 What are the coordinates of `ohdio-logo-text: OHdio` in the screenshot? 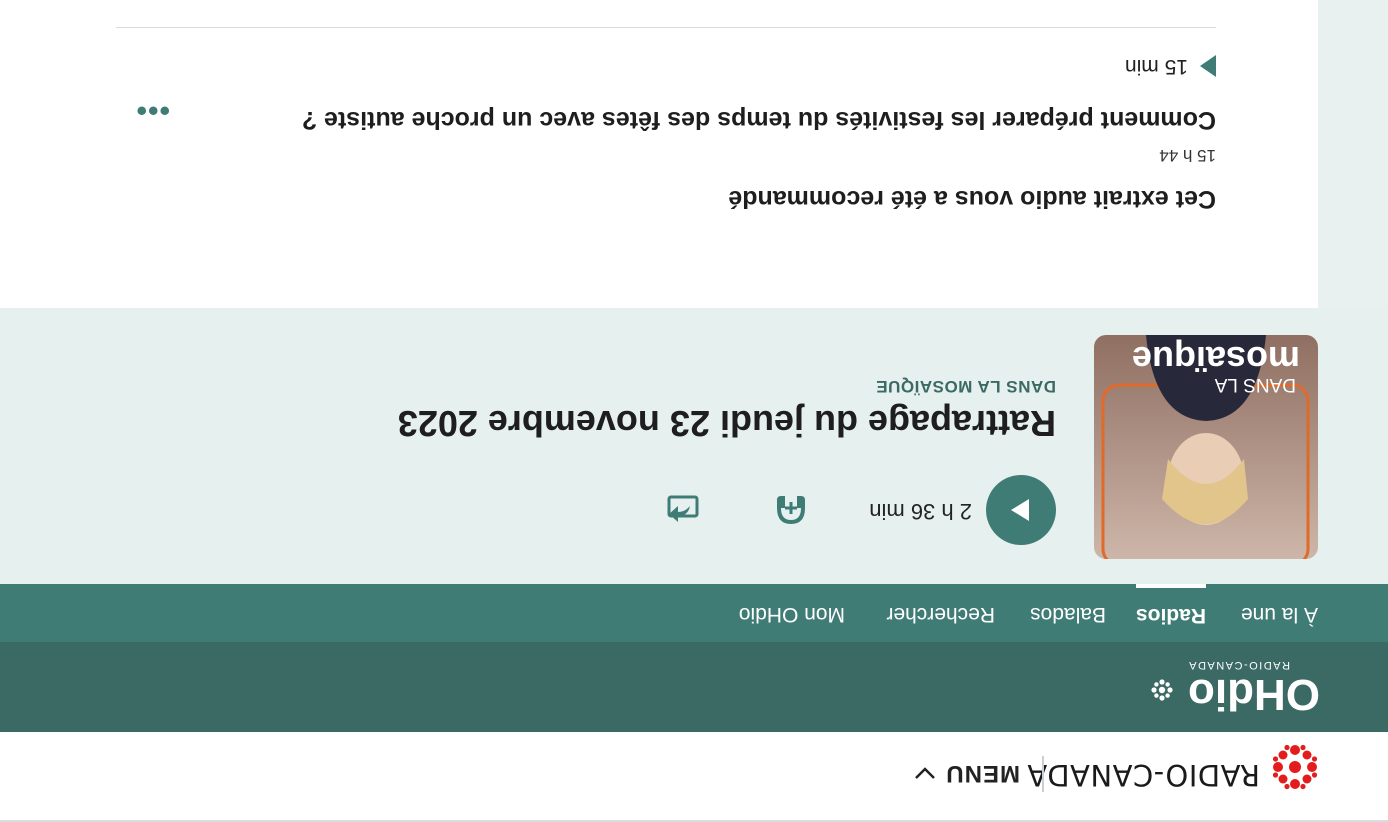 It's located at (1254, 694).